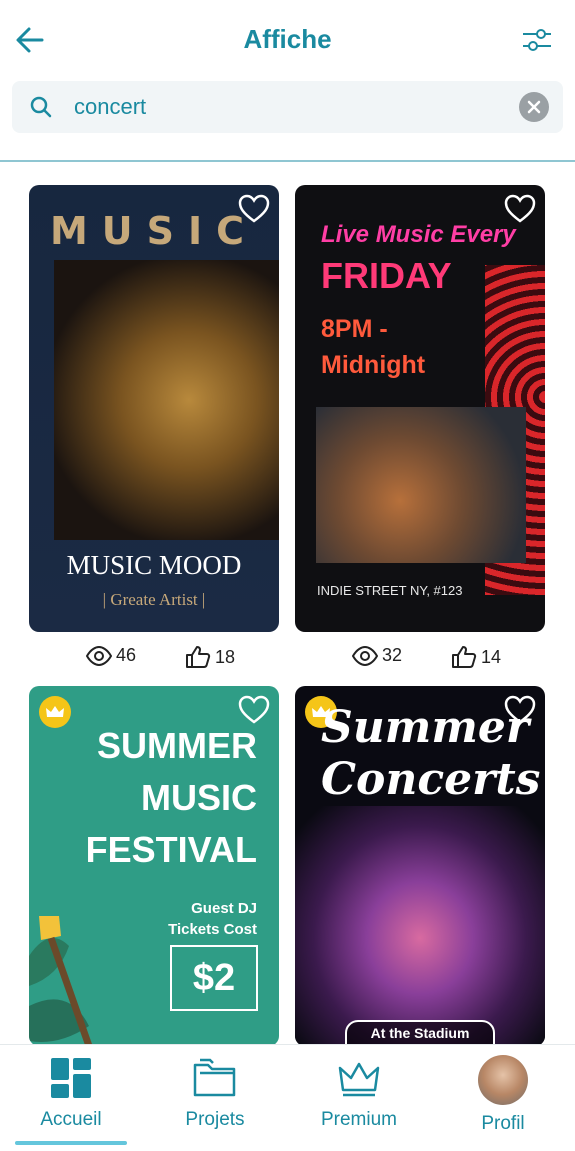 This screenshot has height=1151, width=575. I want to click on app-header: Affiche, so click(287, 40).